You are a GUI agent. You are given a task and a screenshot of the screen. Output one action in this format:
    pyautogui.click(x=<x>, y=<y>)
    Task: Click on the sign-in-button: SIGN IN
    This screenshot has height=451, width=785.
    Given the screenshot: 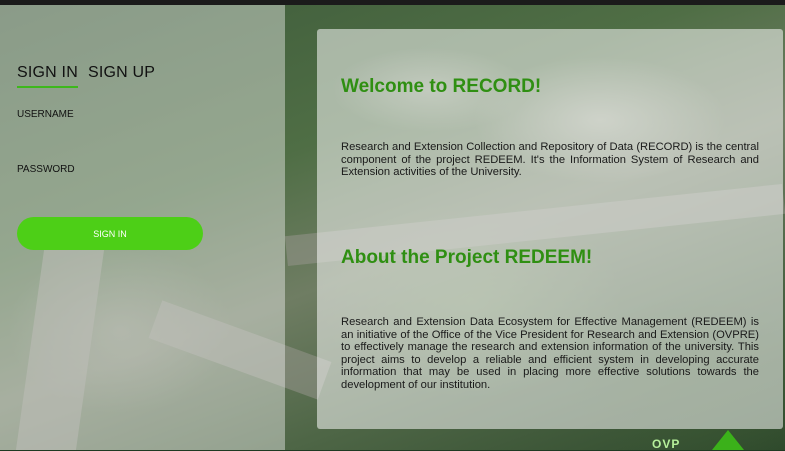 What is the action you would take?
    pyautogui.click(x=110, y=233)
    